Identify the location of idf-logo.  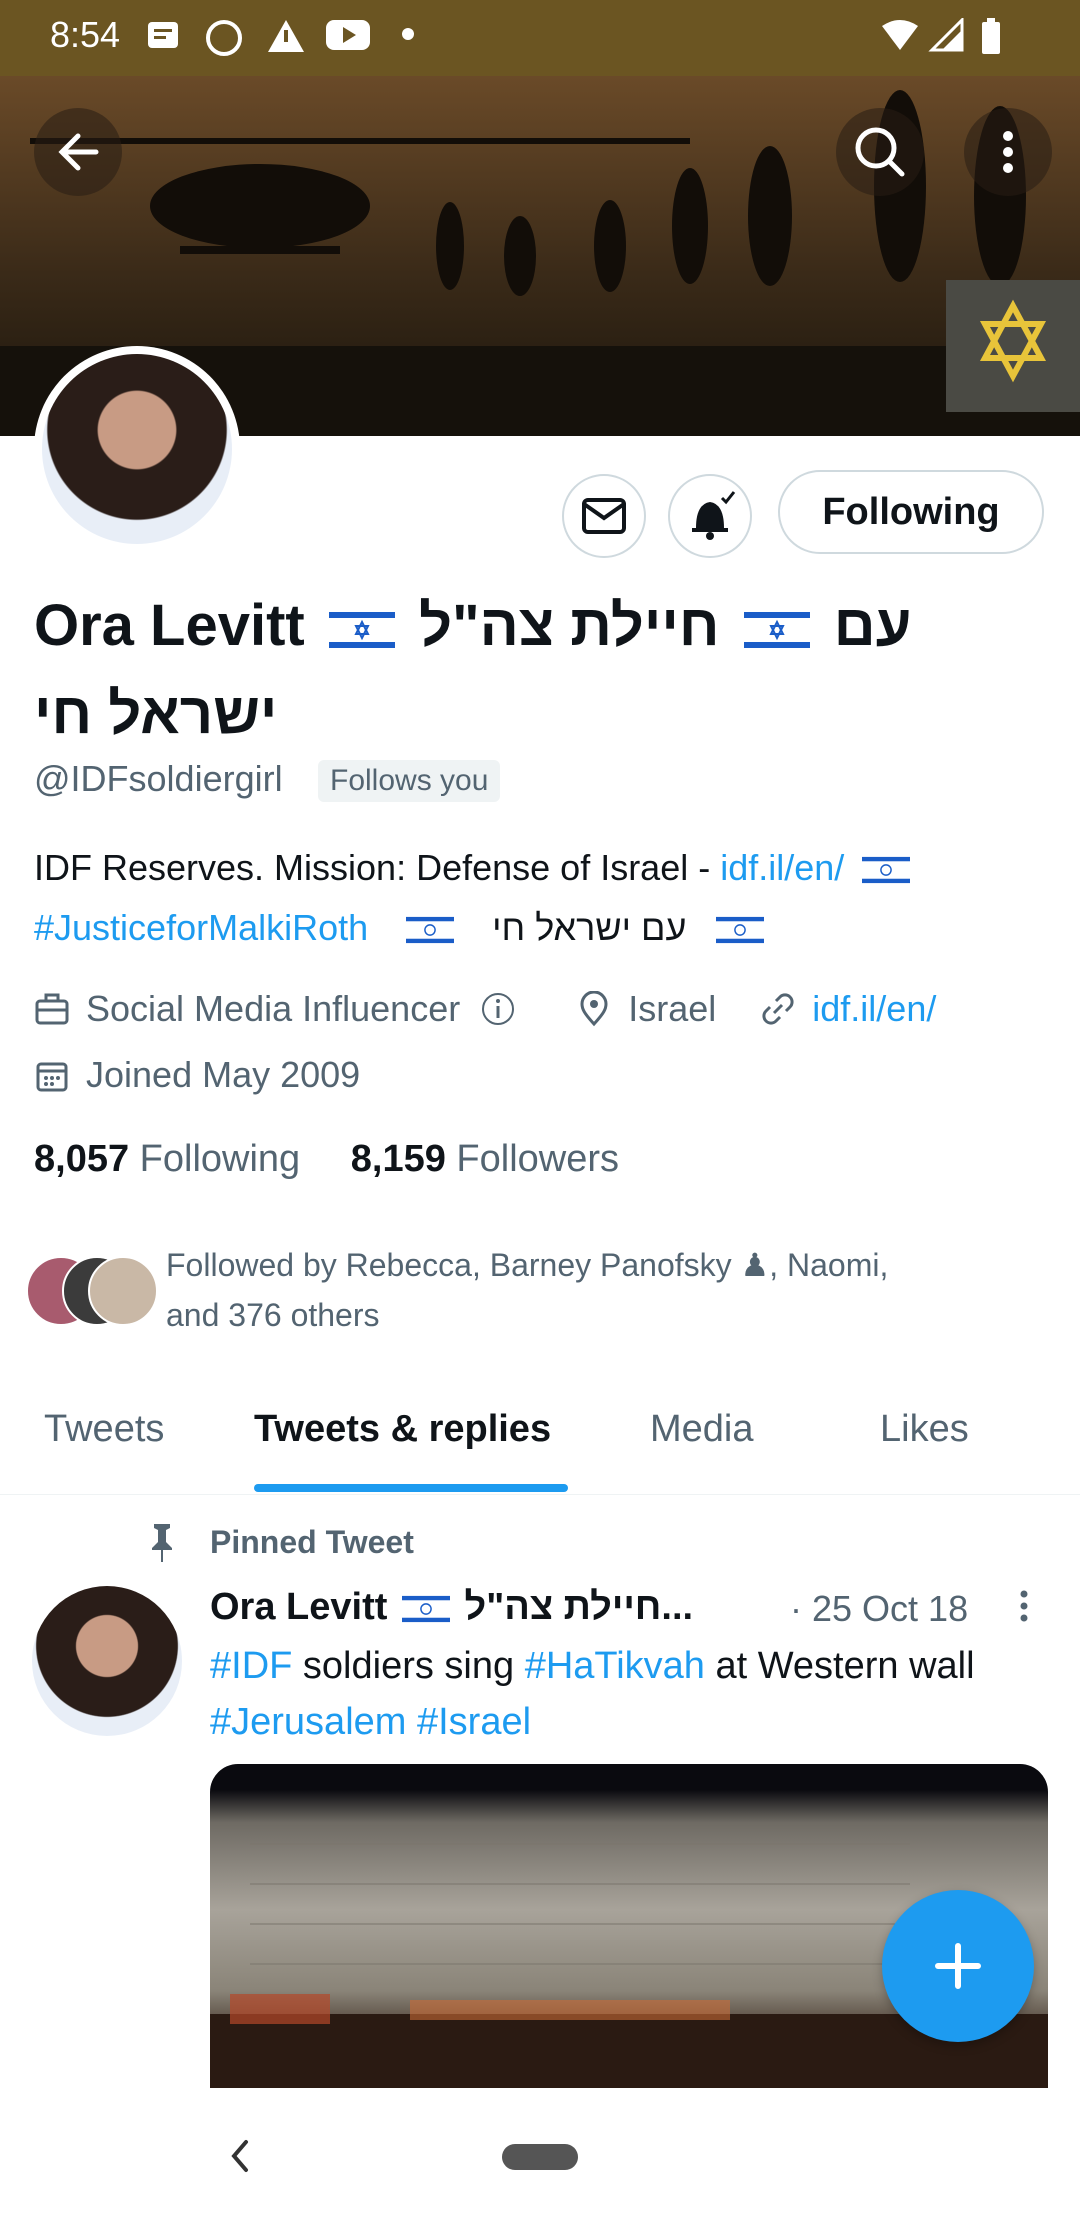
(1013, 346).